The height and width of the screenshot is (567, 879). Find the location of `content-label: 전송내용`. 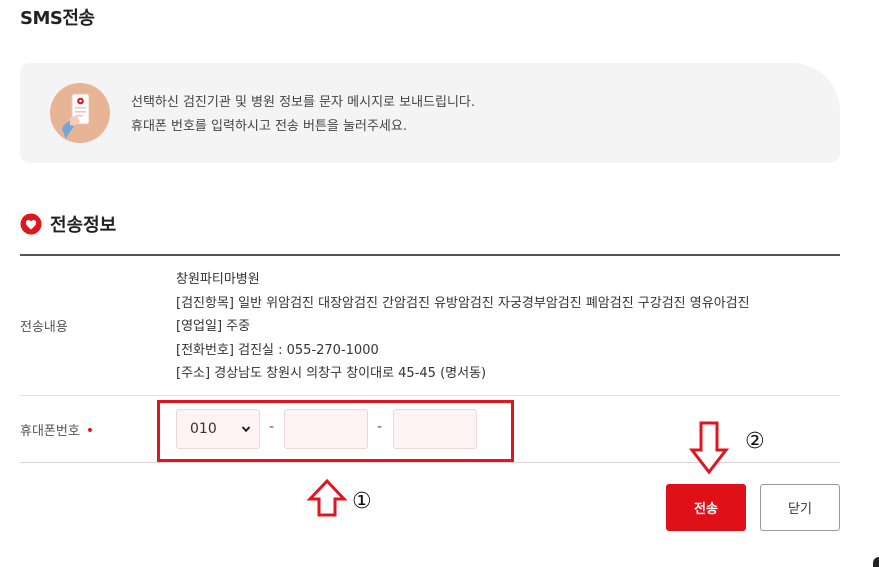

content-label: 전송내용 is located at coordinates (44, 327).